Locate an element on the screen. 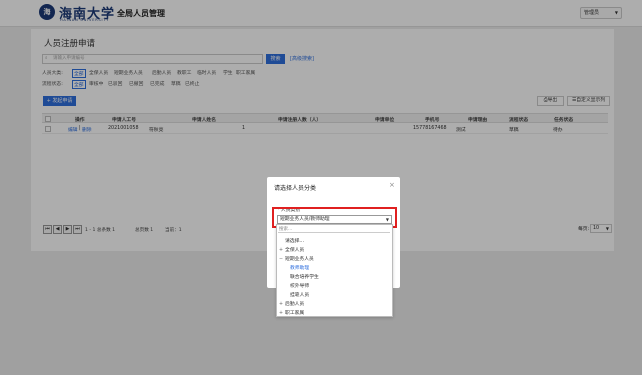 The width and height of the screenshot is (642, 375). category-select: 短期业务人员/教师助理 ▼ is located at coordinates (334, 219).